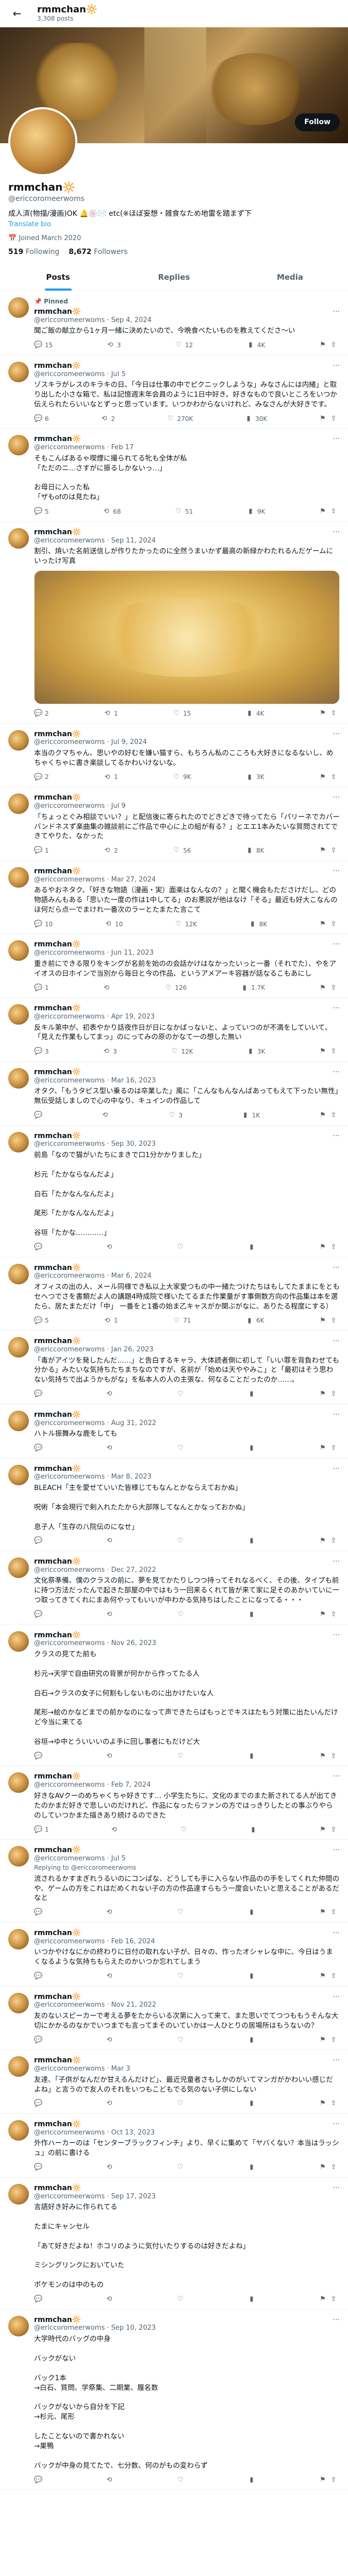  What do you see at coordinates (33, 252) in the screenshot?
I see `following-link: 519 Following` at bounding box center [33, 252].